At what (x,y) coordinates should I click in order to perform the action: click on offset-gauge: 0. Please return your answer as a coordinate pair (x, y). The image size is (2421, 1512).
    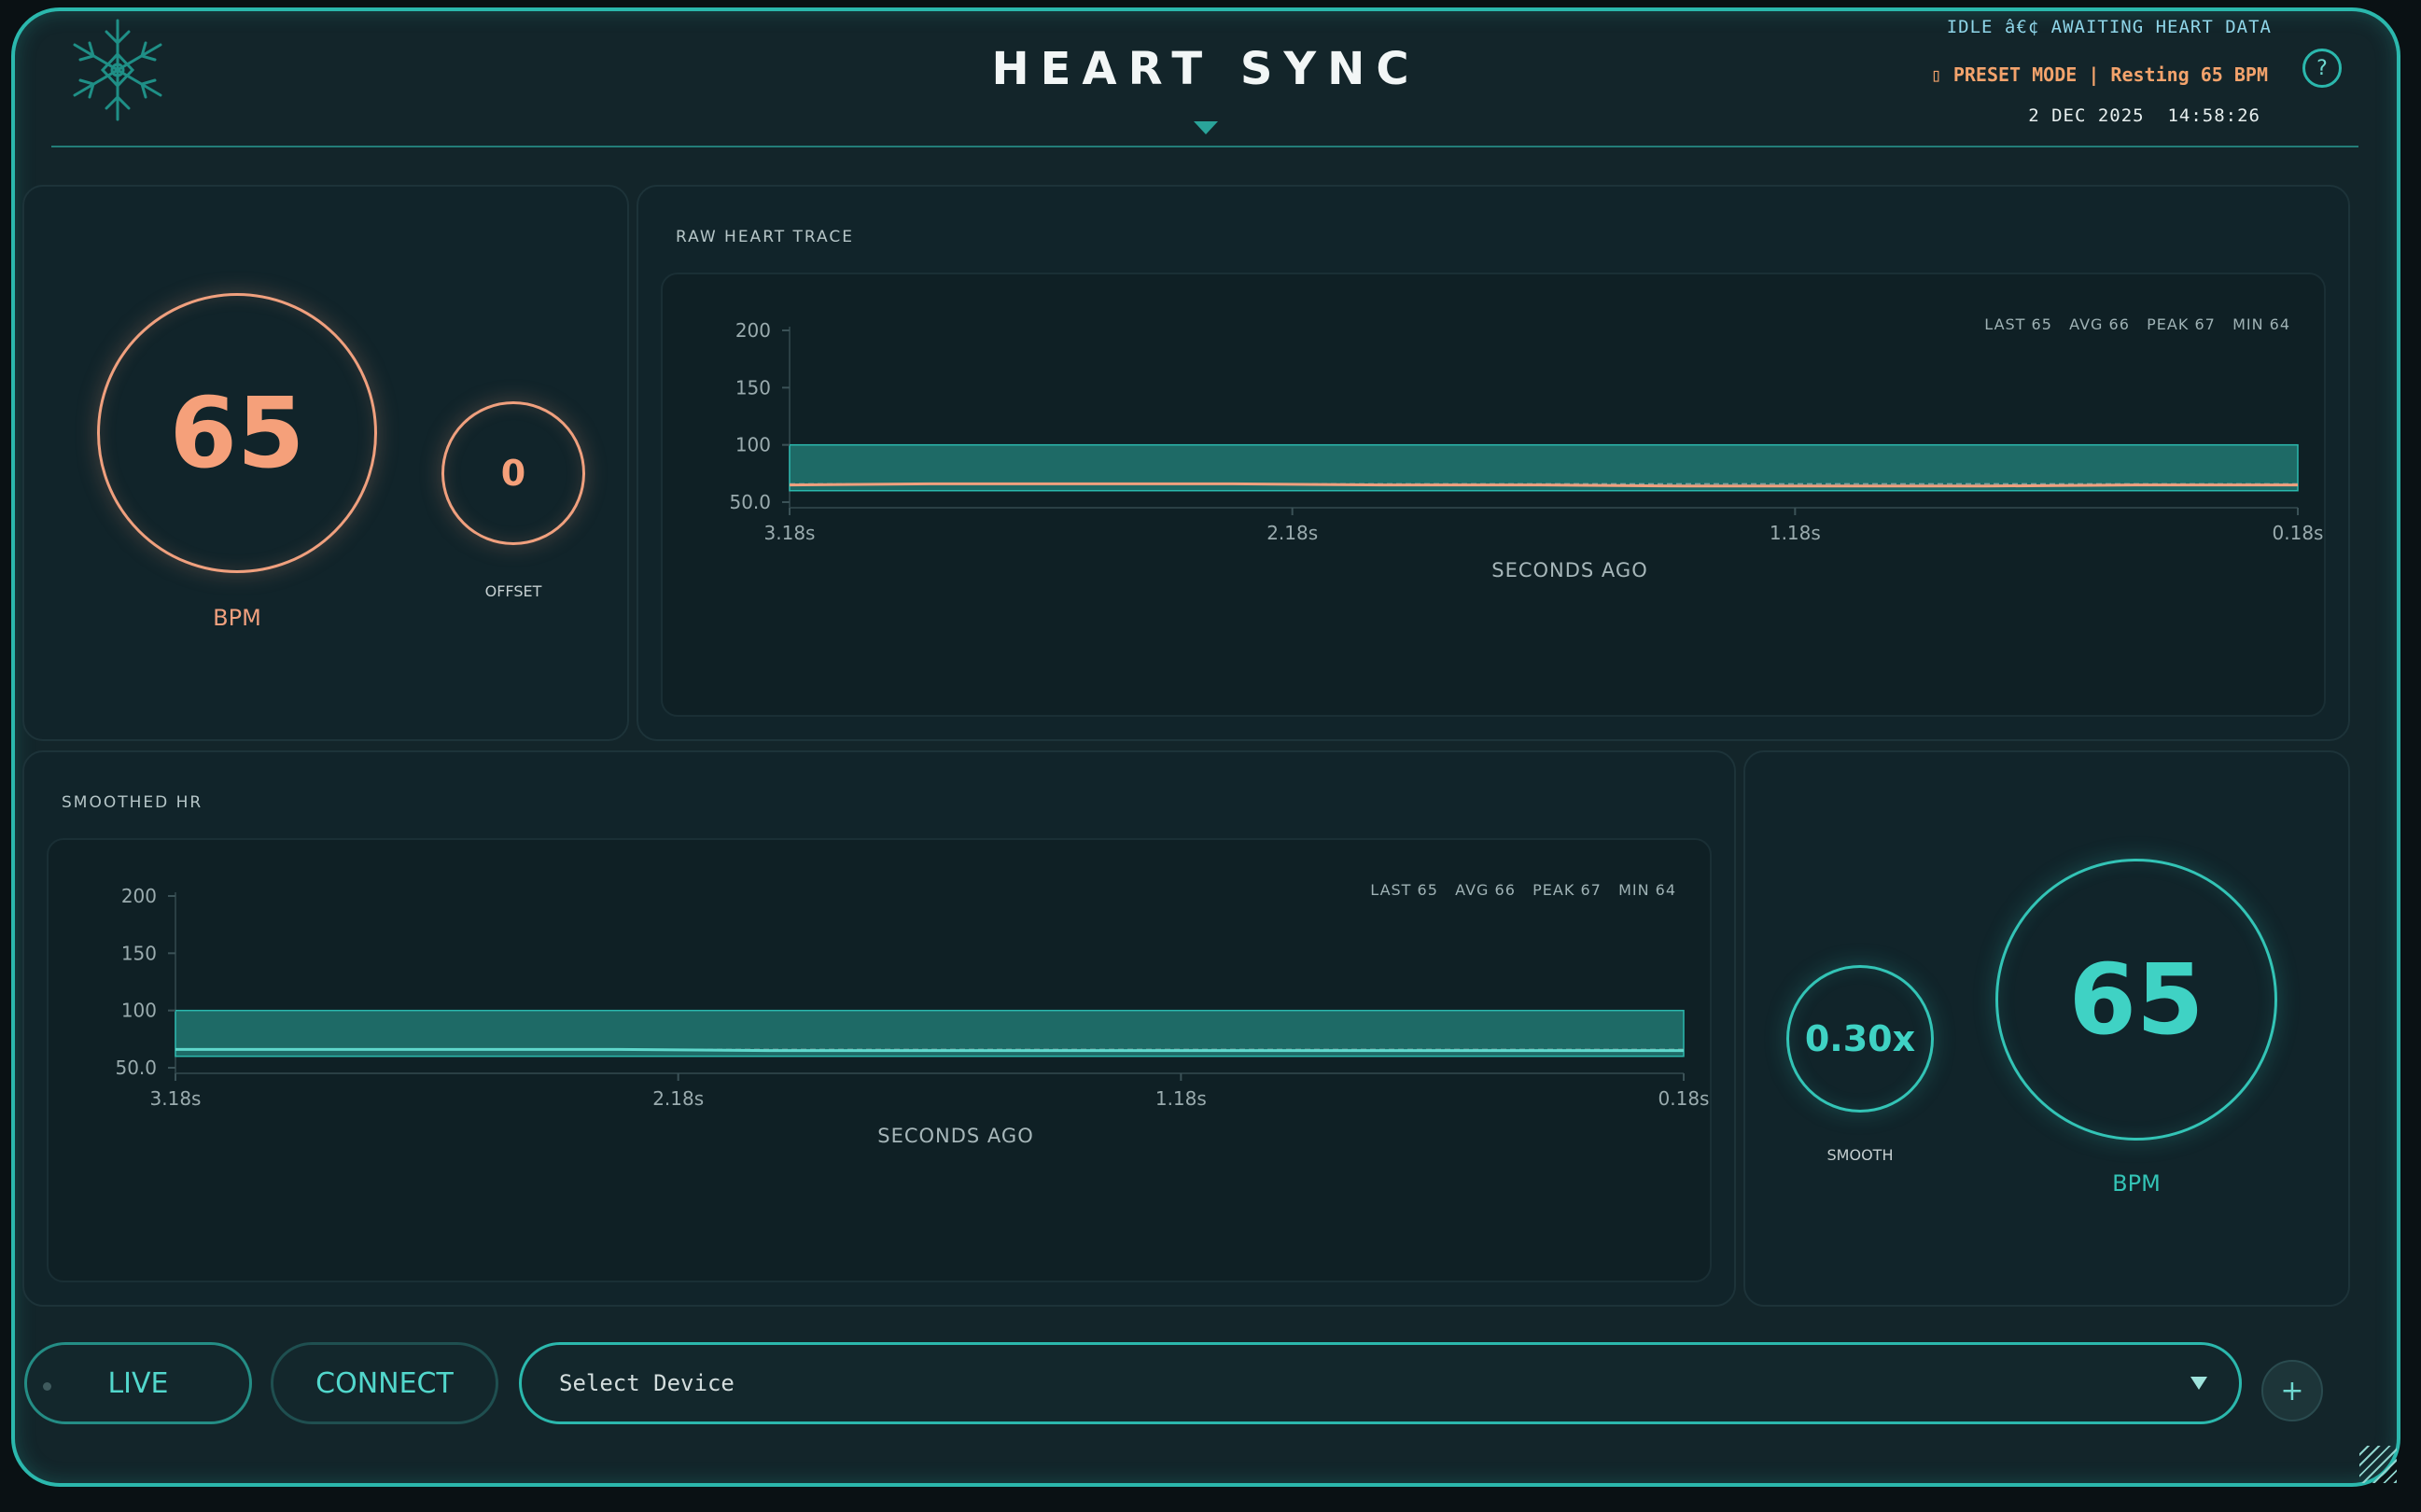
    Looking at the image, I should click on (513, 473).